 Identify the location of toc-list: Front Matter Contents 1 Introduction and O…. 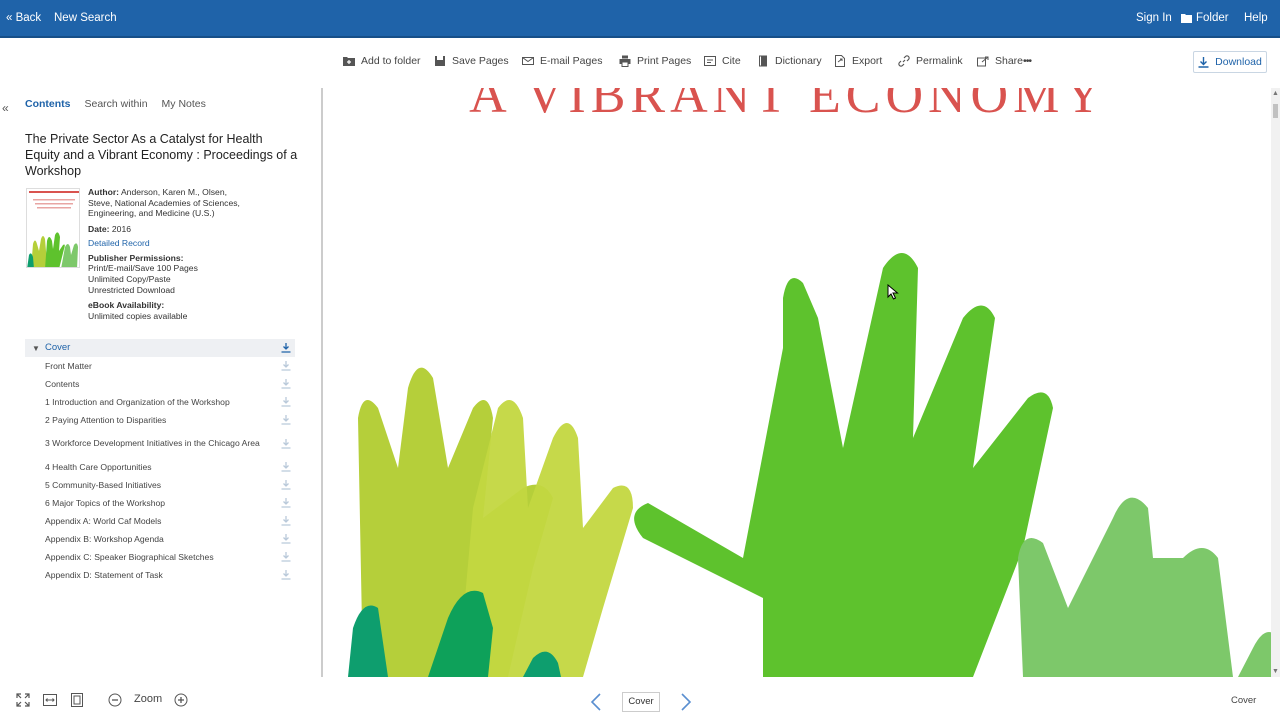
(160, 470).